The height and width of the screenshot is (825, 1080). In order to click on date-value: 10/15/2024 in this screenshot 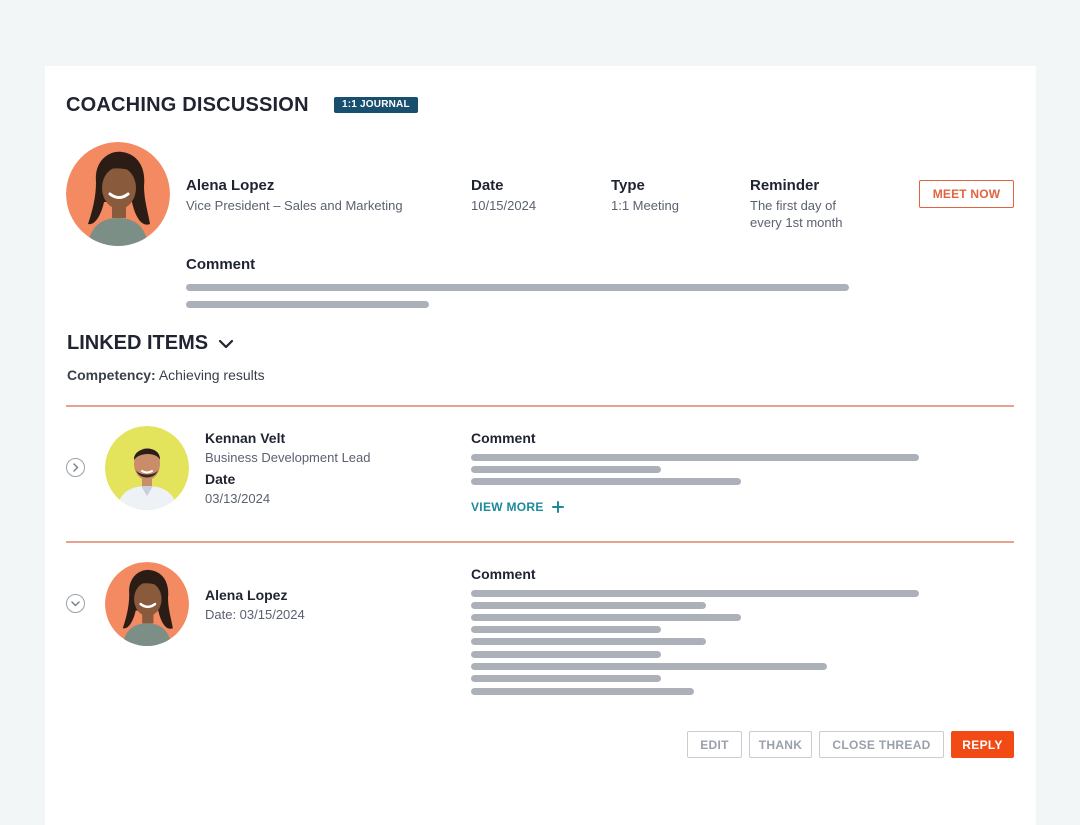, I will do `click(504, 205)`.